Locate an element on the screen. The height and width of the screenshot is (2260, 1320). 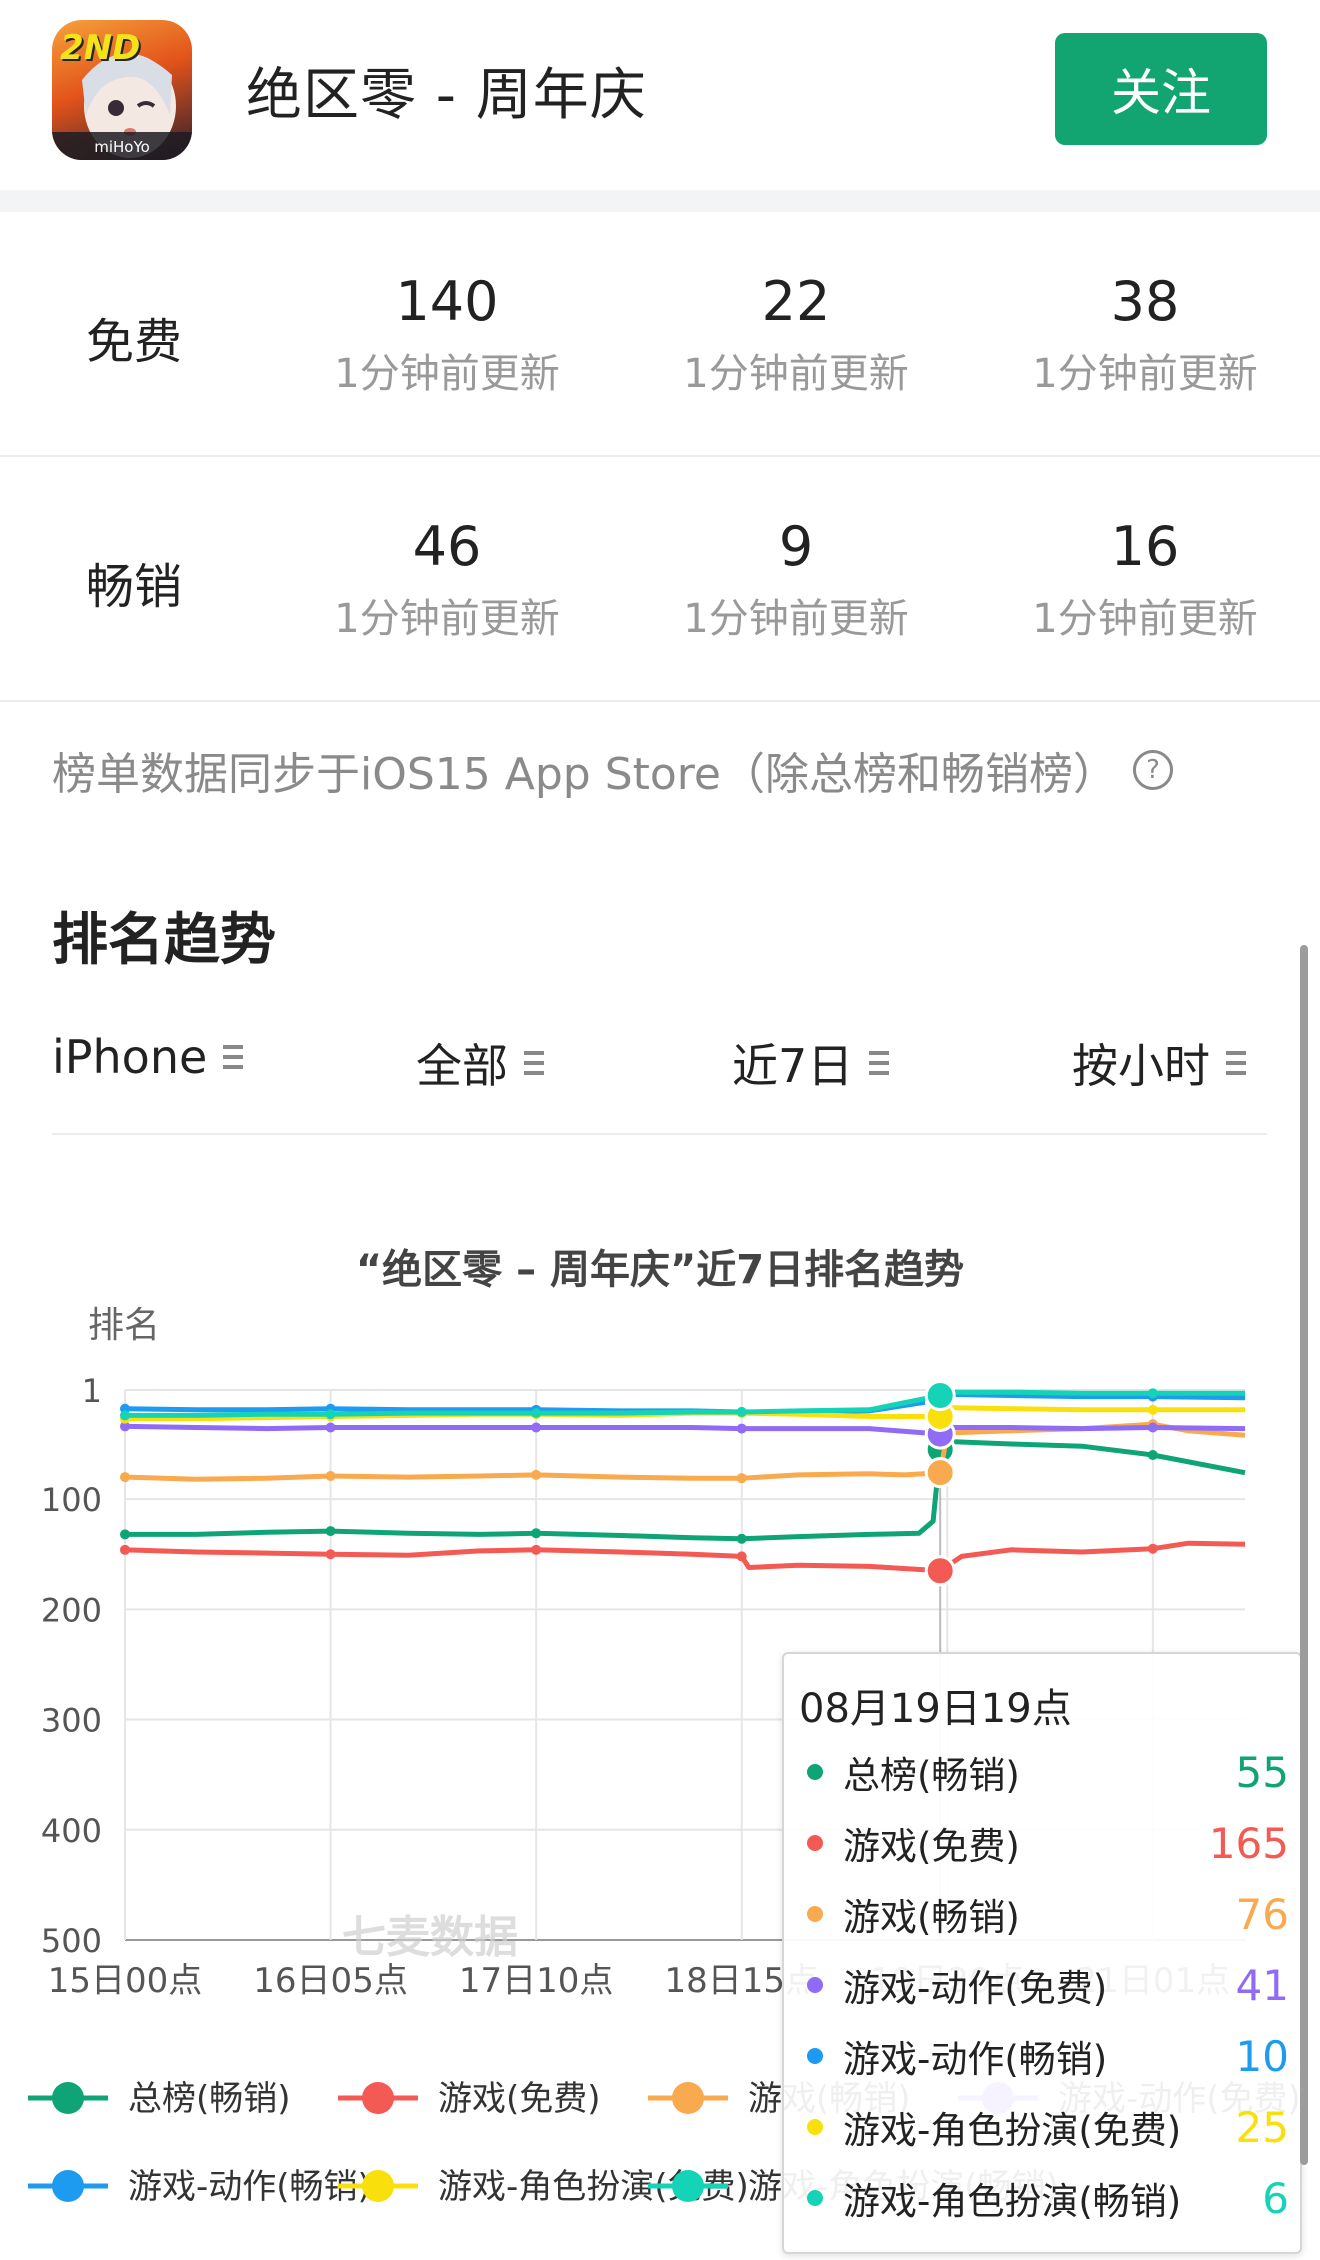
y-tick-label: 300 is located at coordinates (71, 1721).